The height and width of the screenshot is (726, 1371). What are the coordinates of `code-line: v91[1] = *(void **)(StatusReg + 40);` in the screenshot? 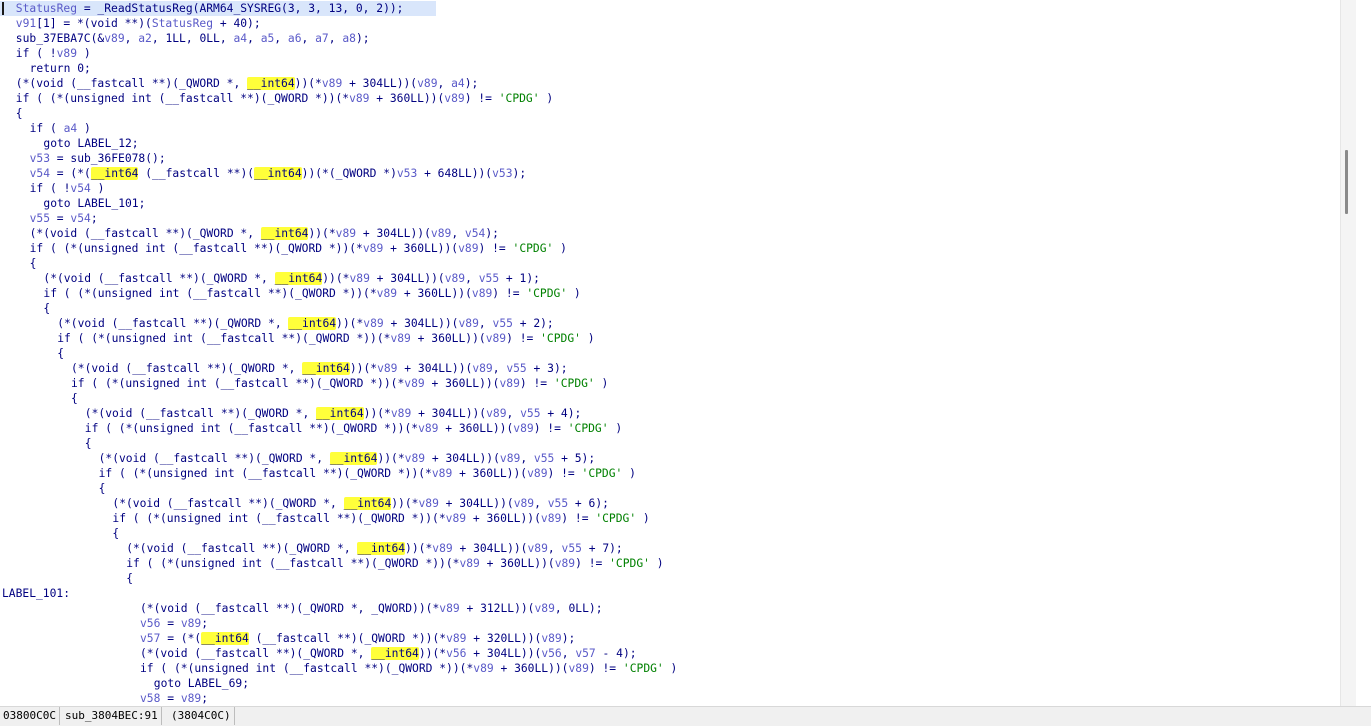 It's located at (130, 23).